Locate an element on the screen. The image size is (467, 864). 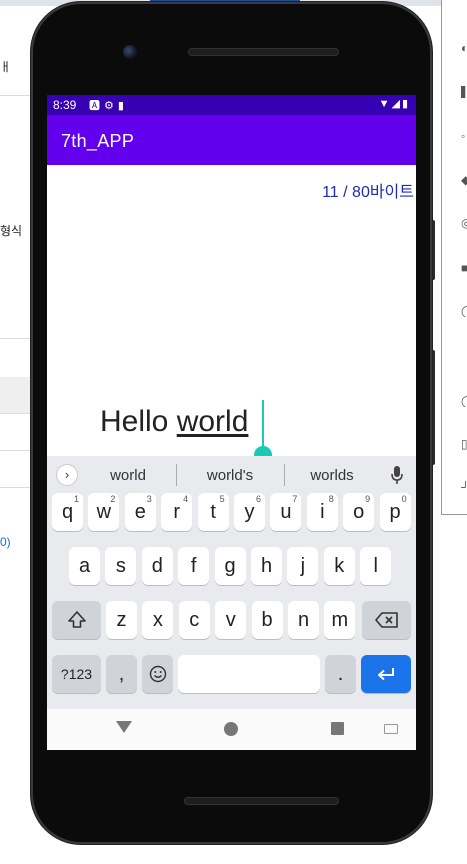
key-label: y is located at coordinates (249, 512).